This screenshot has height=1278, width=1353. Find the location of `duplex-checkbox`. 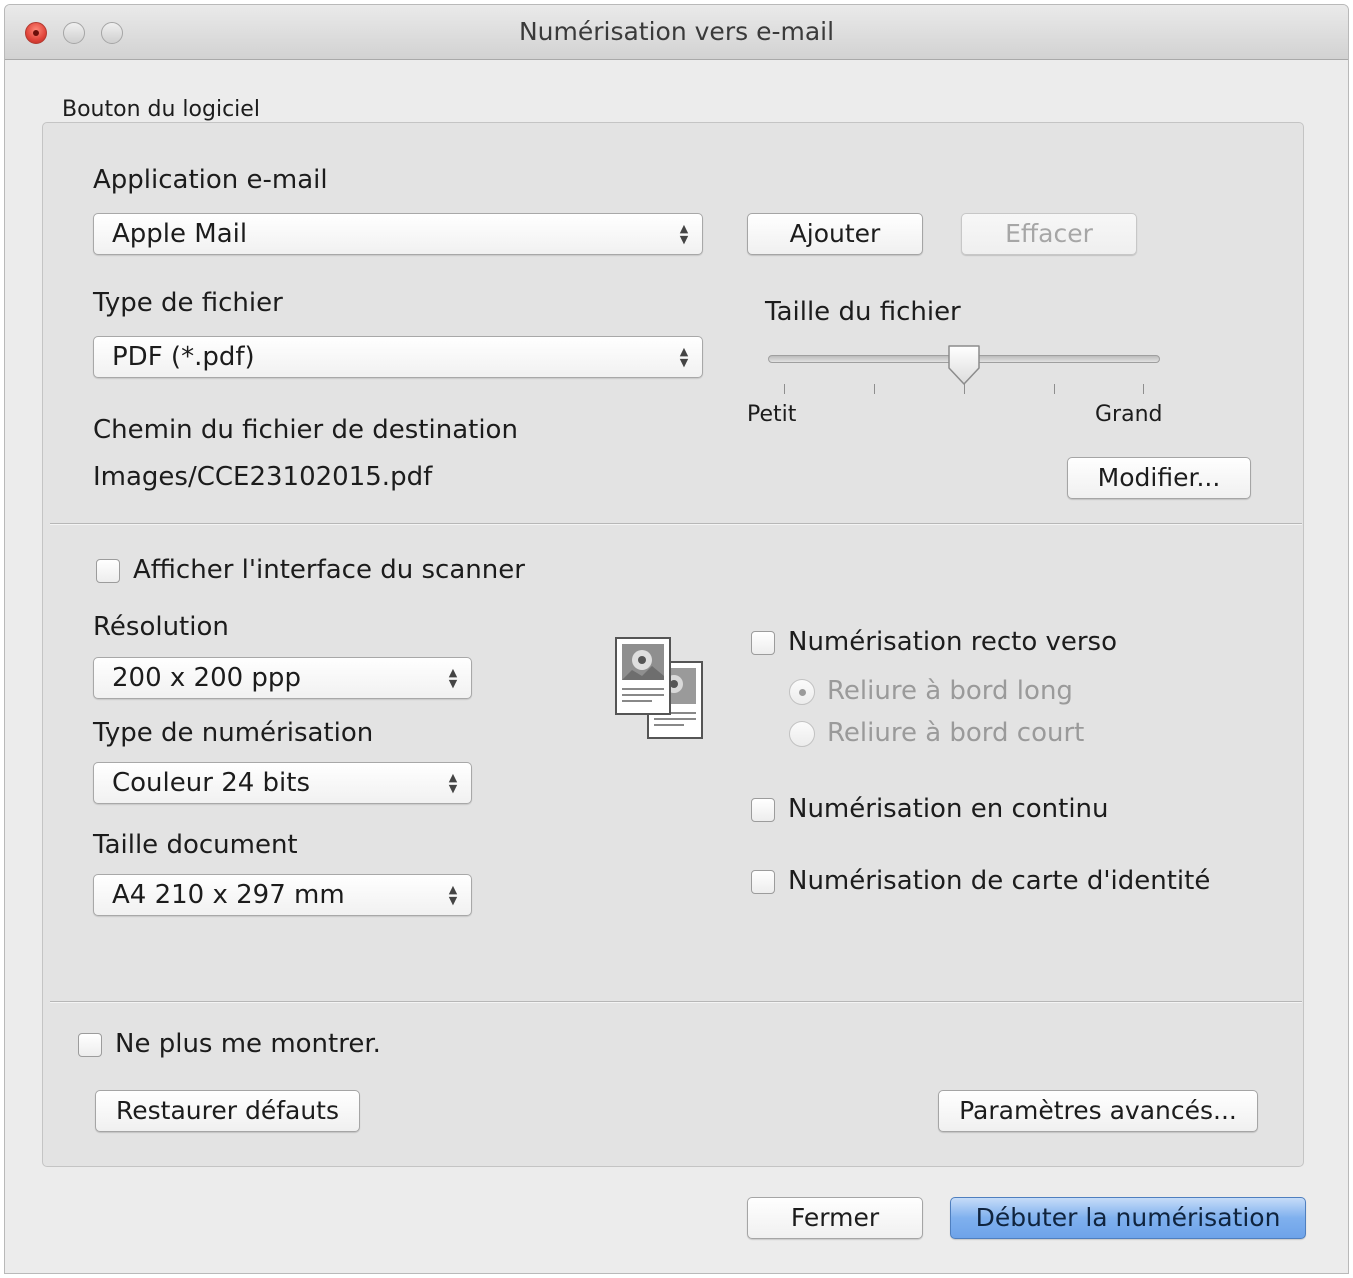

duplex-checkbox is located at coordinates (763, 643).